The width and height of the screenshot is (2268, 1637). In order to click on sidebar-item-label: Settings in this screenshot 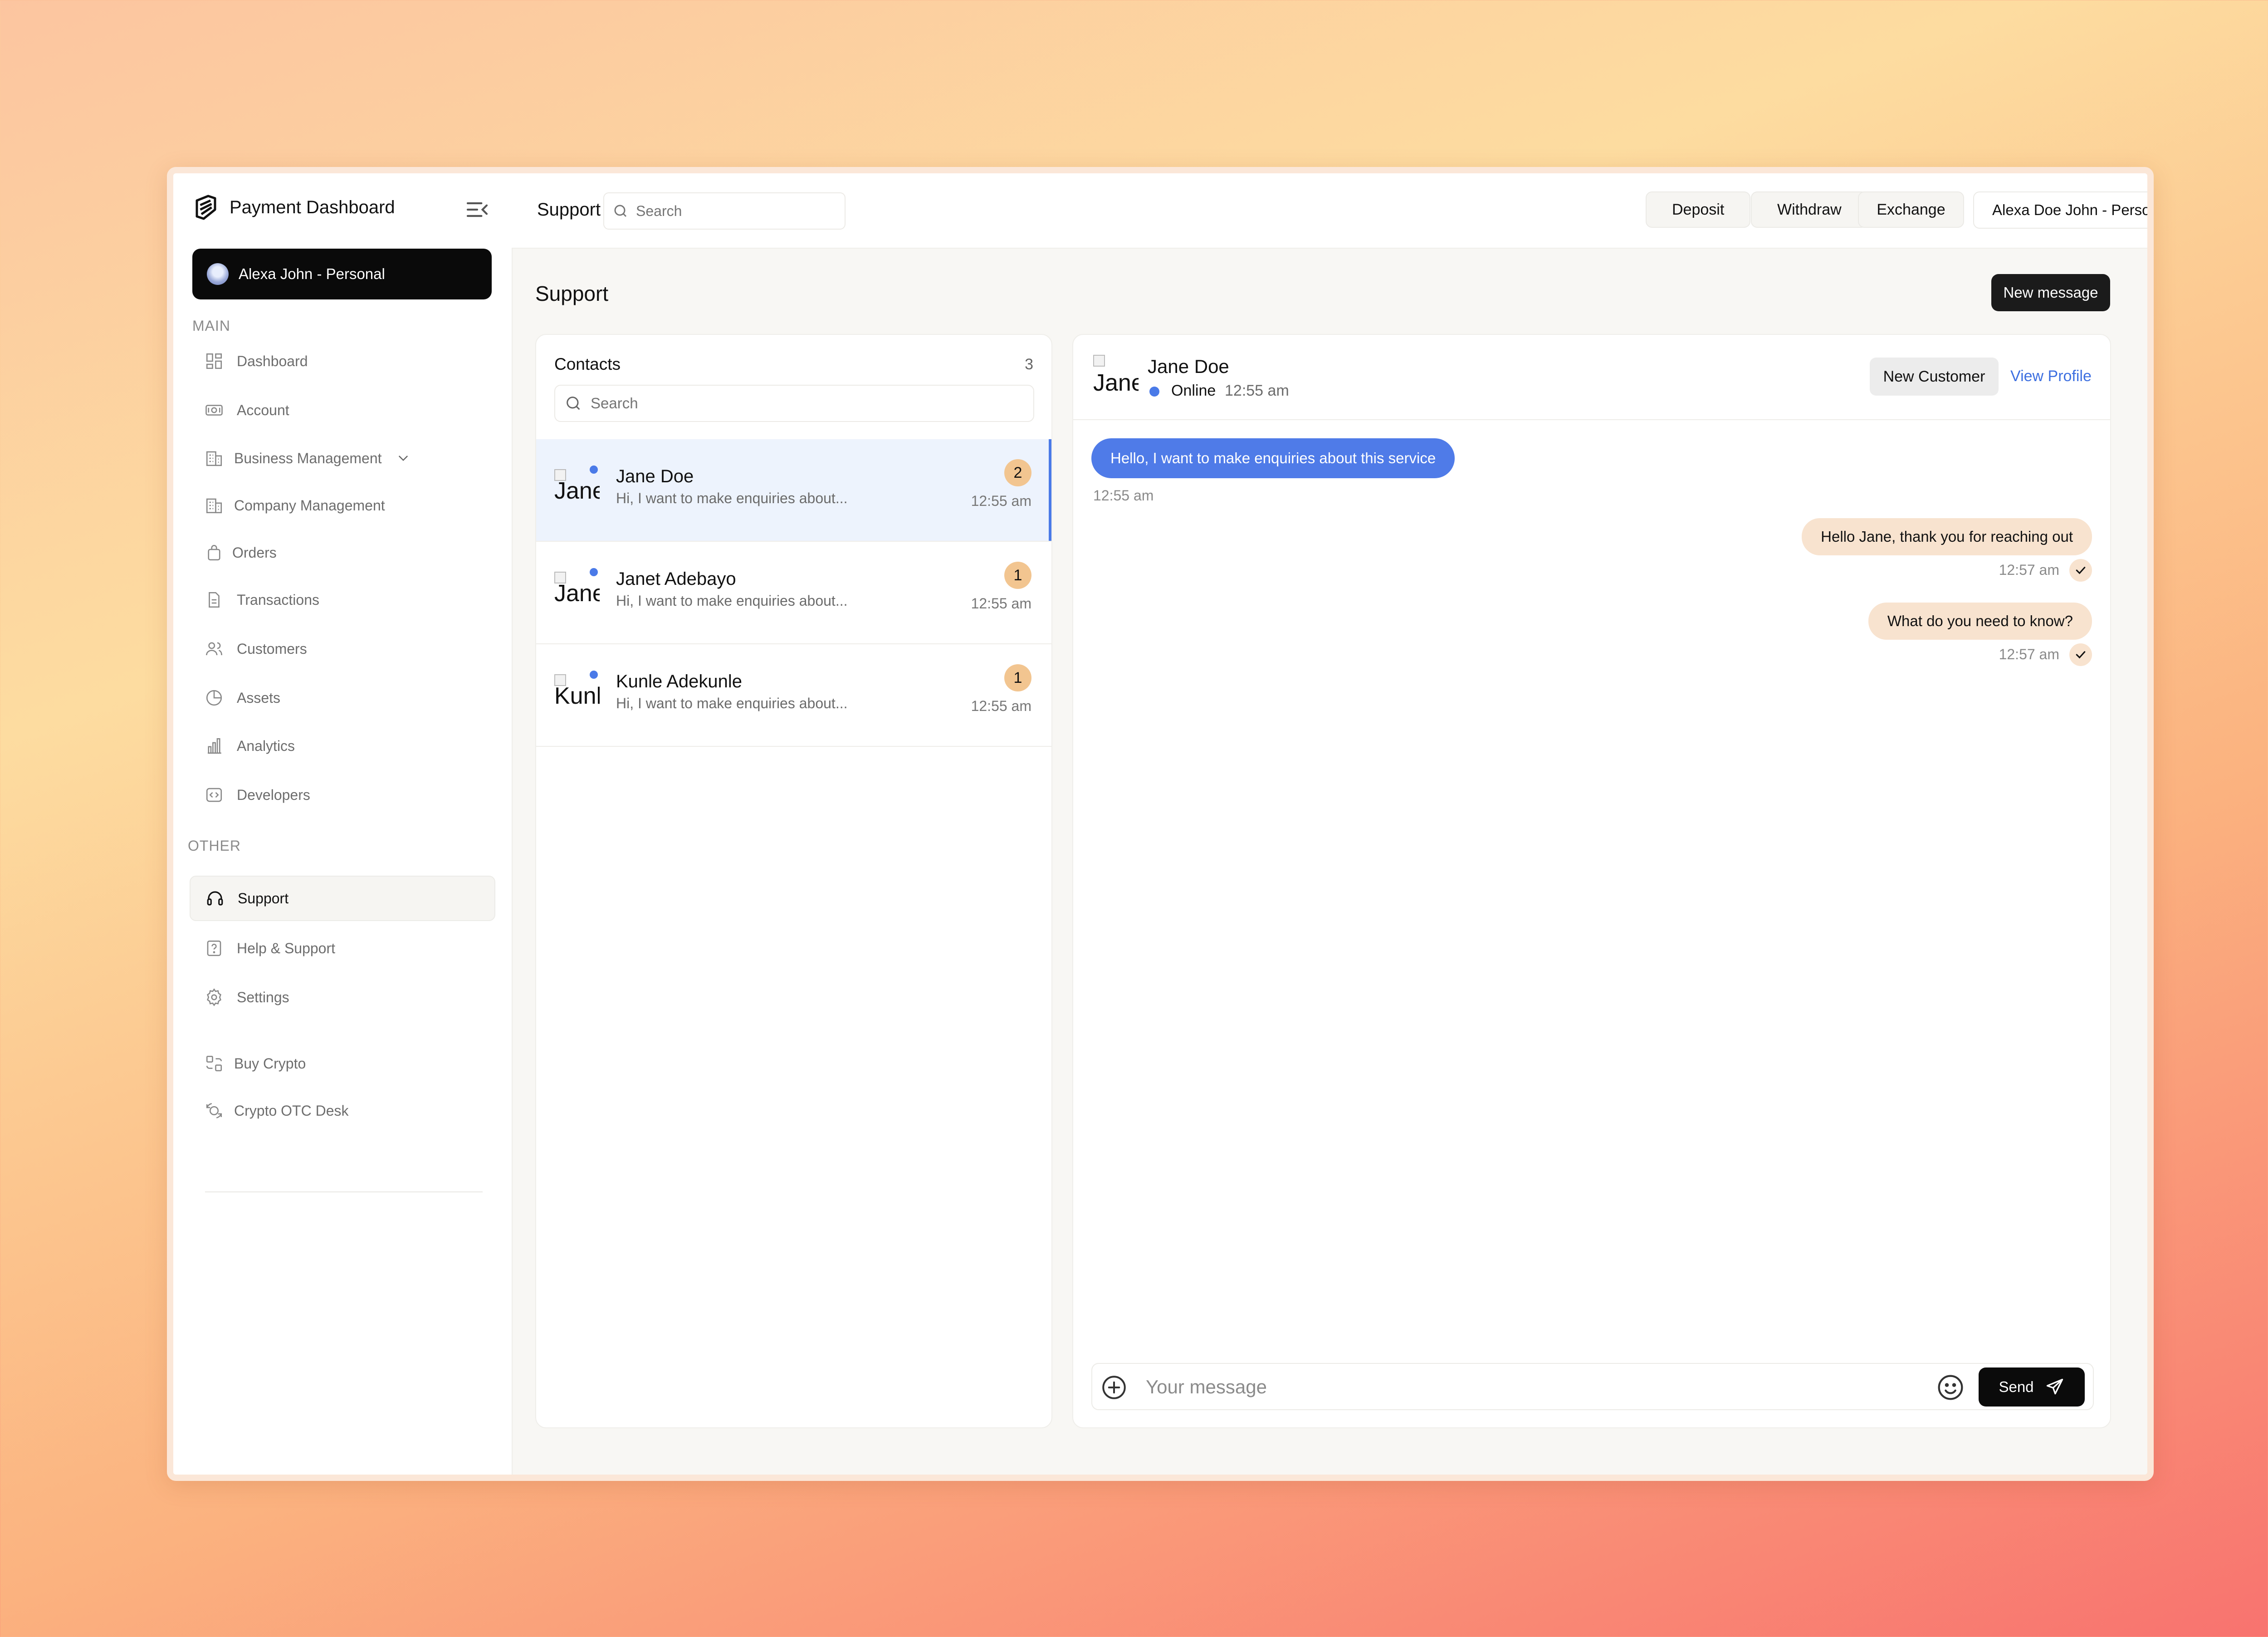, I will do `click(263, 997)`.